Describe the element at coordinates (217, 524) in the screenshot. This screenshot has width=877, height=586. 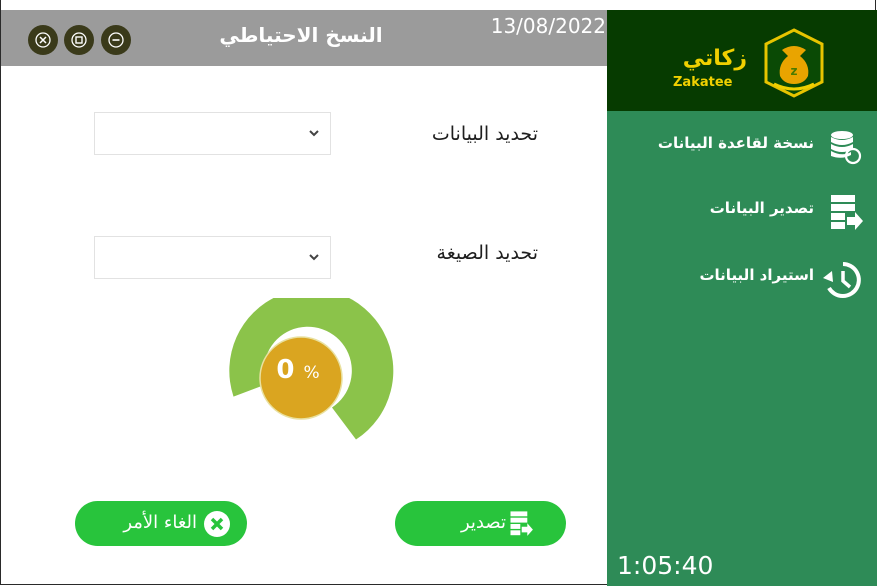
I see `cancel-circle-icon` at that location.